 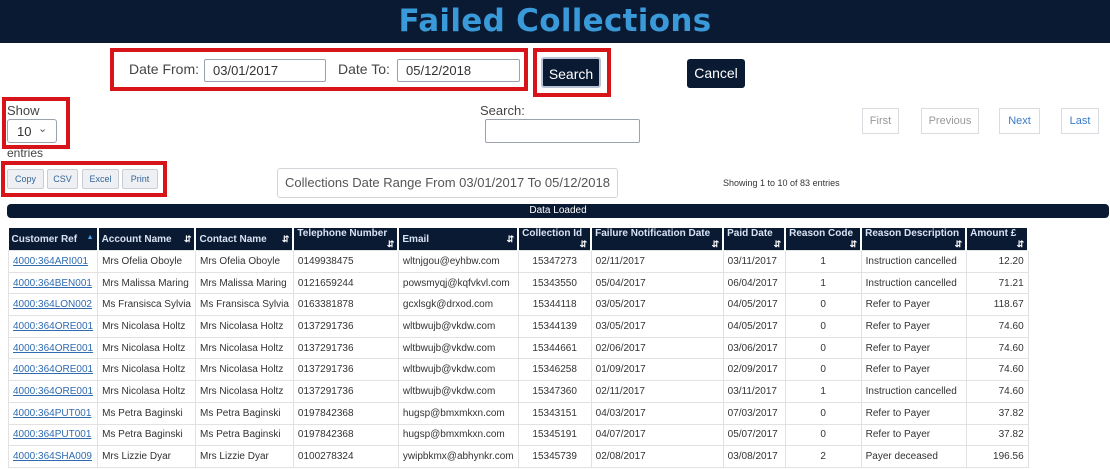 What do you see at coordinates (555, 239) in the screenshot?
I see `column-header: Collection Id ⇵` at bounding box center [555, 239].